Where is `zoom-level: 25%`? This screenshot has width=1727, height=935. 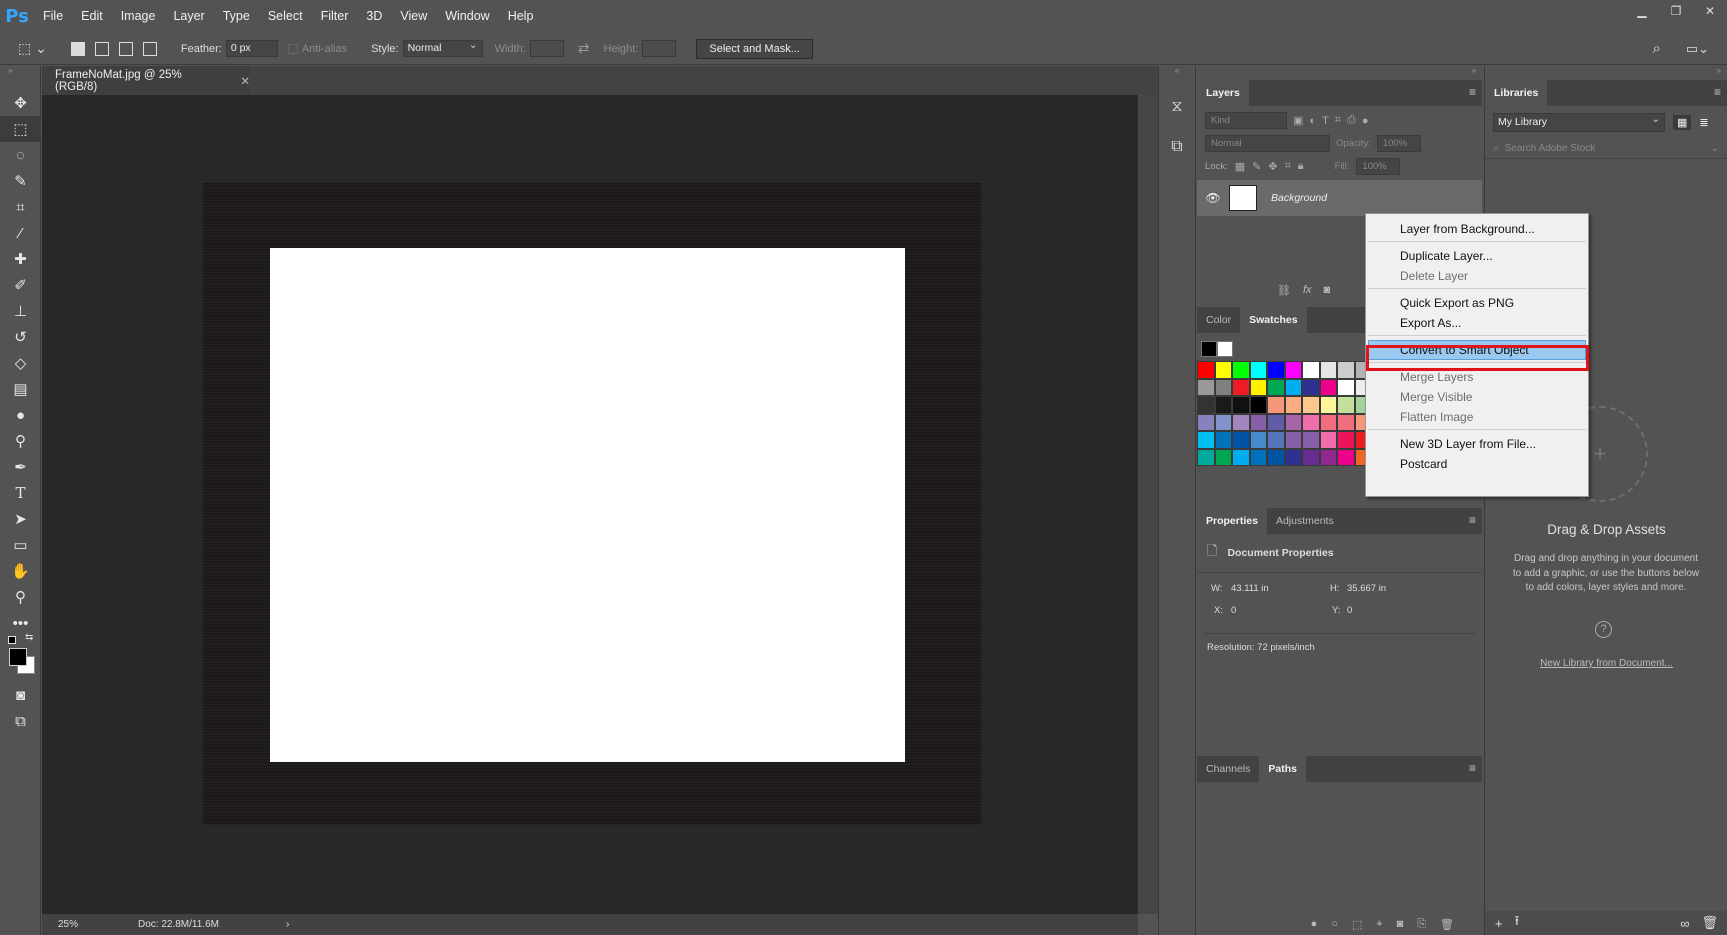 zoom-level: 25% is located at coordinates (66, 924).